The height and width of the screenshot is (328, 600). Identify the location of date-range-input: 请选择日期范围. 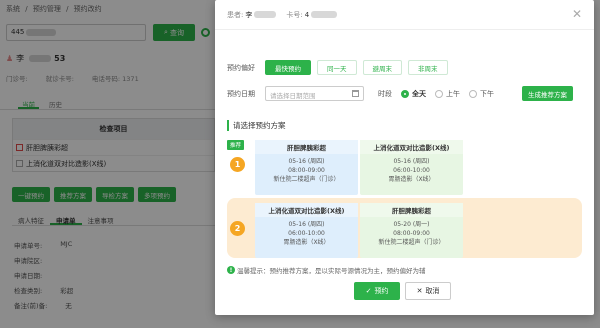
(314, 93).